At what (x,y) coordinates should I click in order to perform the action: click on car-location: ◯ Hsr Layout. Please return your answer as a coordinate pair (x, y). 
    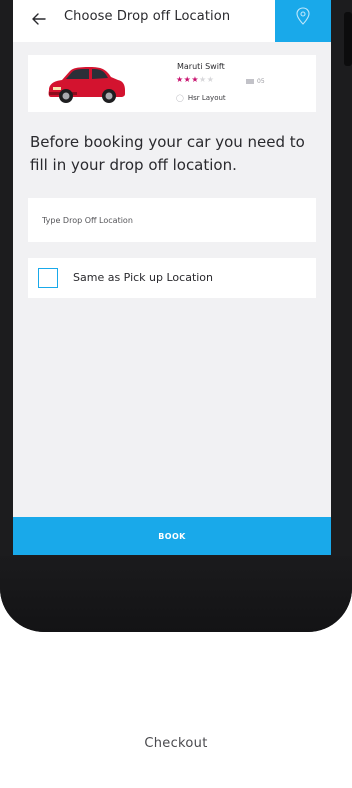
    Looking at the image, I should click on (201, 98).